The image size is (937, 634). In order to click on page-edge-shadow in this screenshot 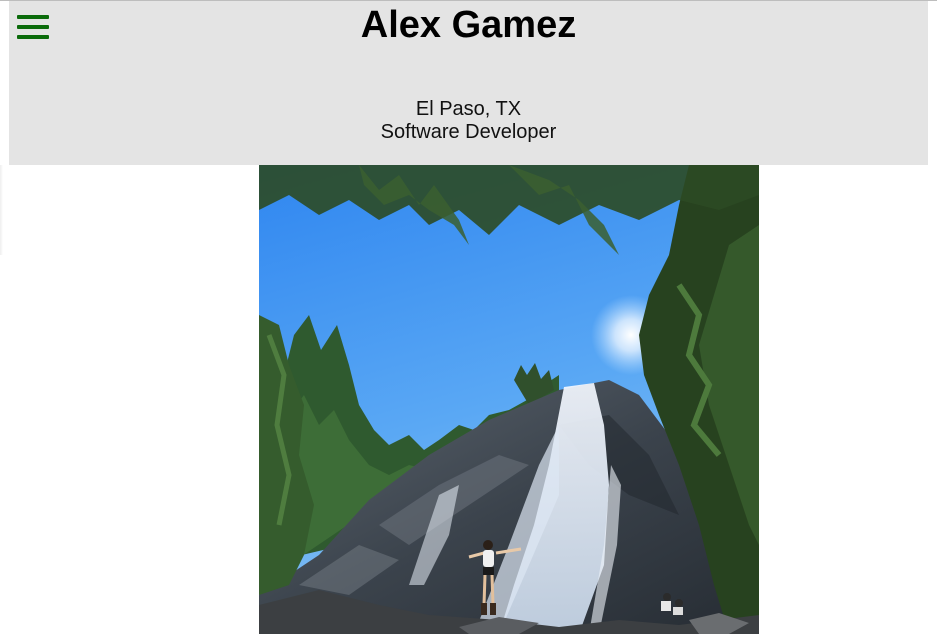, I will do `click(1, 210)`.